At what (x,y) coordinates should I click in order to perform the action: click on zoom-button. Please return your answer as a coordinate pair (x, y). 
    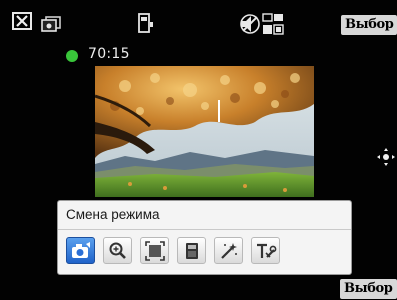
    Looking at the image, I should click on (117, 250).